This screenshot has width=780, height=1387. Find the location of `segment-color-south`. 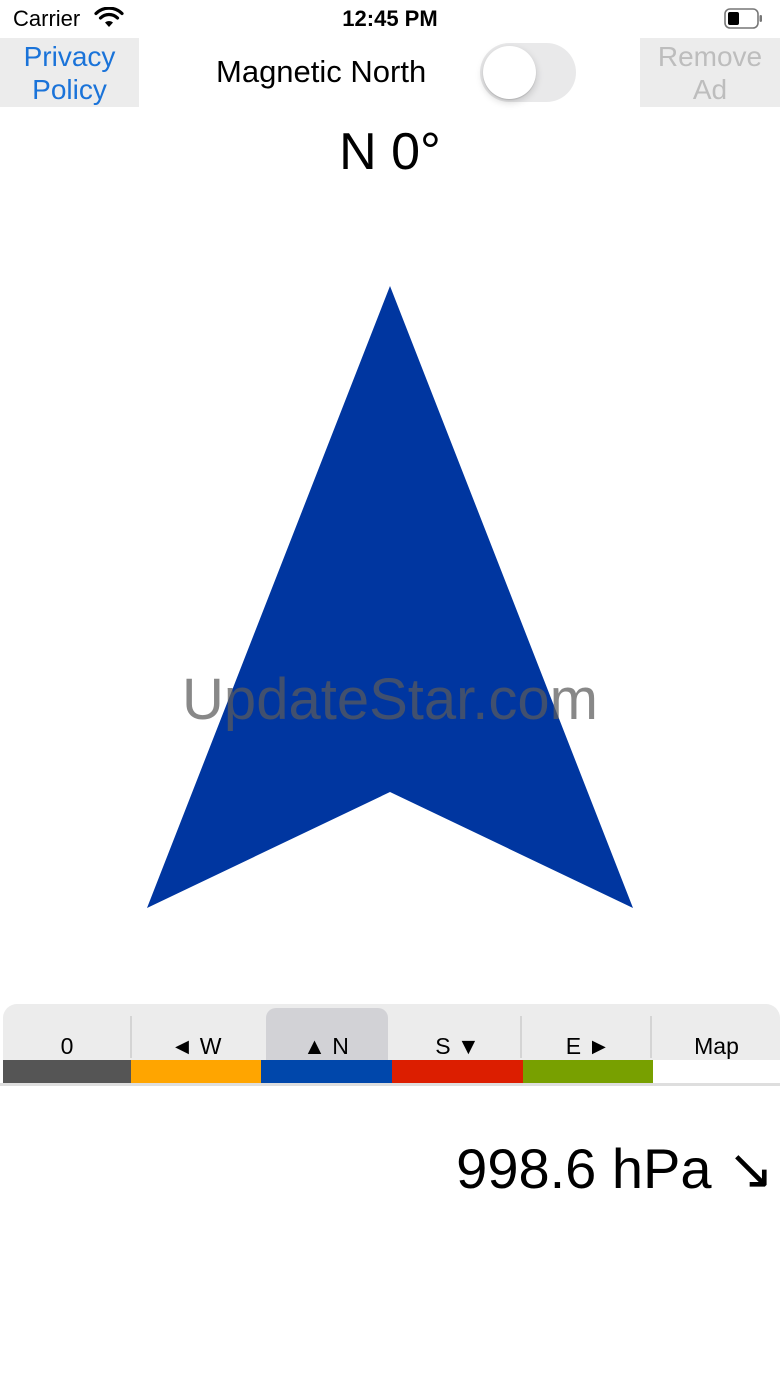

segment-color-south is located at coordinates (457, 1072).